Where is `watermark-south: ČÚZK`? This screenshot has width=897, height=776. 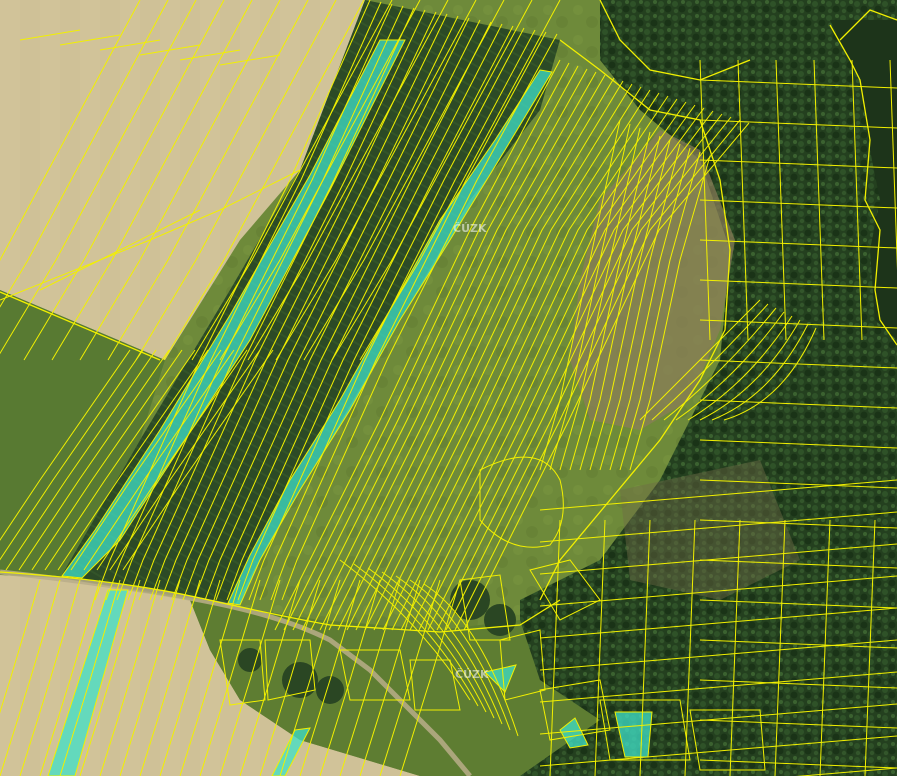
watermark-south: ČÚZK is located at coordinates (472, 674).